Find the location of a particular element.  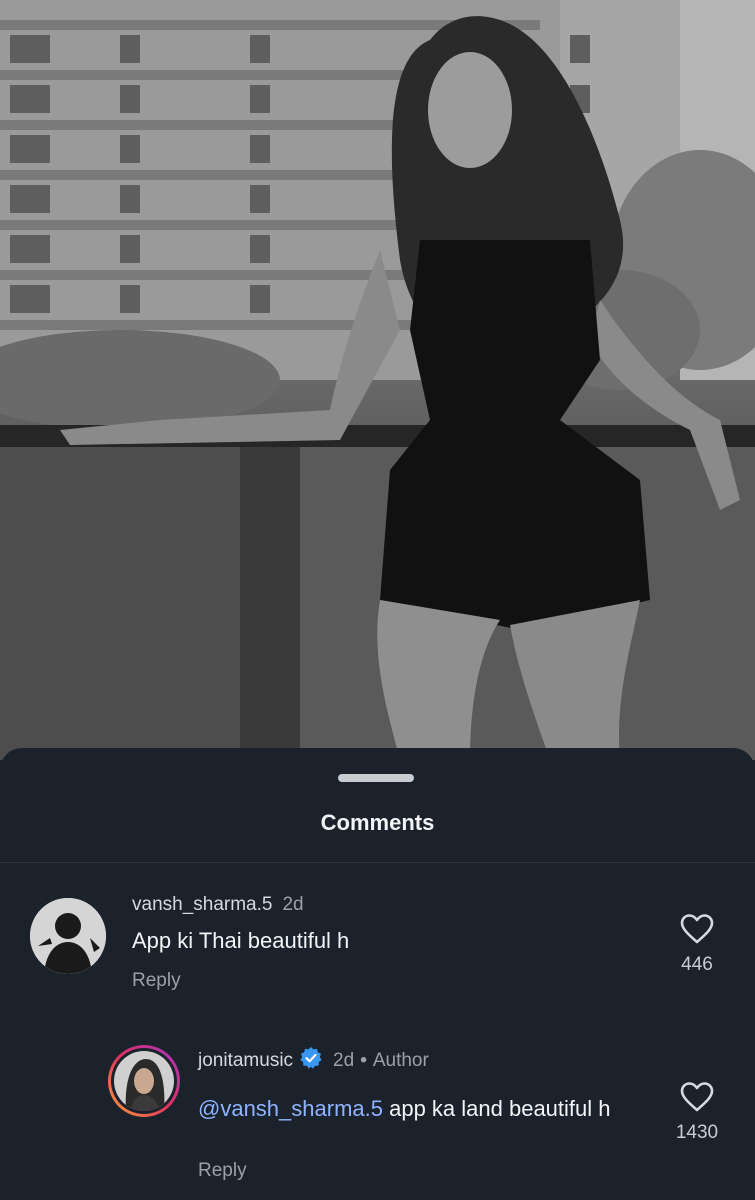

comment-text-container: @vansh_sharma.5 app ka land beautiful h is located at coordinates (418, 1109).